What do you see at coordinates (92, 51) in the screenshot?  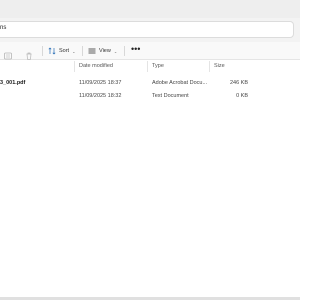 I see `view-icon` at bounding box center [92, 51].